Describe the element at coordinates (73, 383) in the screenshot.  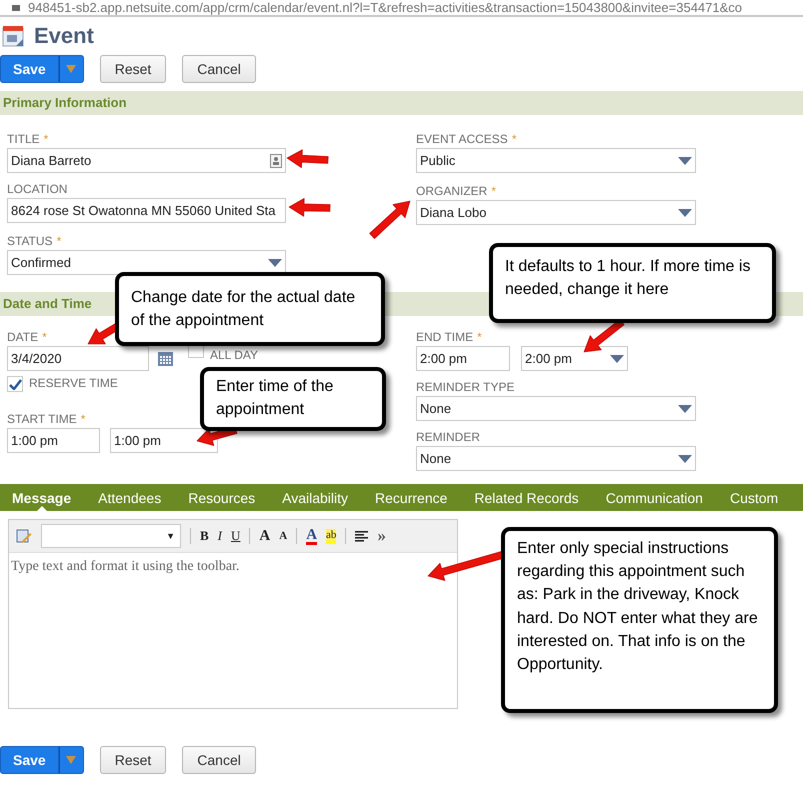
I see `checkbox-label: RESERVE TIME` at that location.